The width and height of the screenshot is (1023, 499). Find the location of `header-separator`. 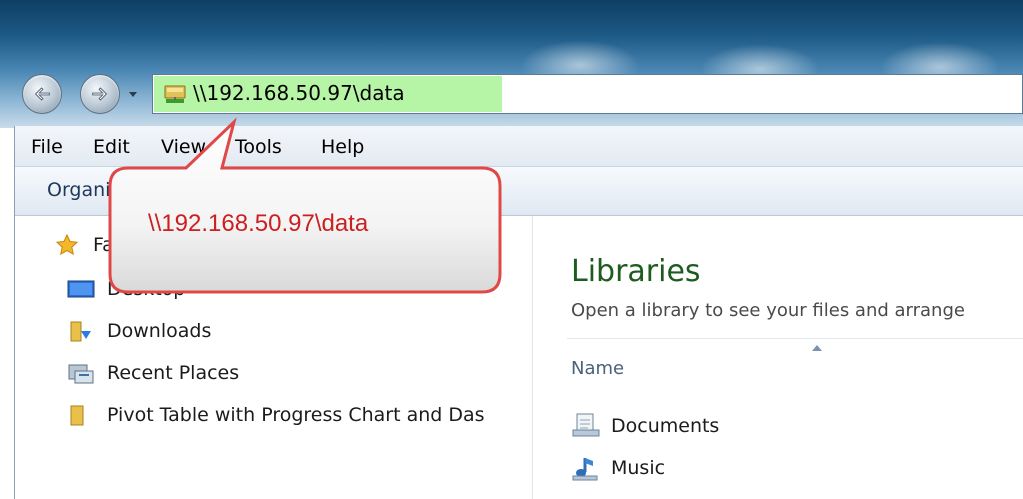

header-separator is located at coordinates (795, 338).